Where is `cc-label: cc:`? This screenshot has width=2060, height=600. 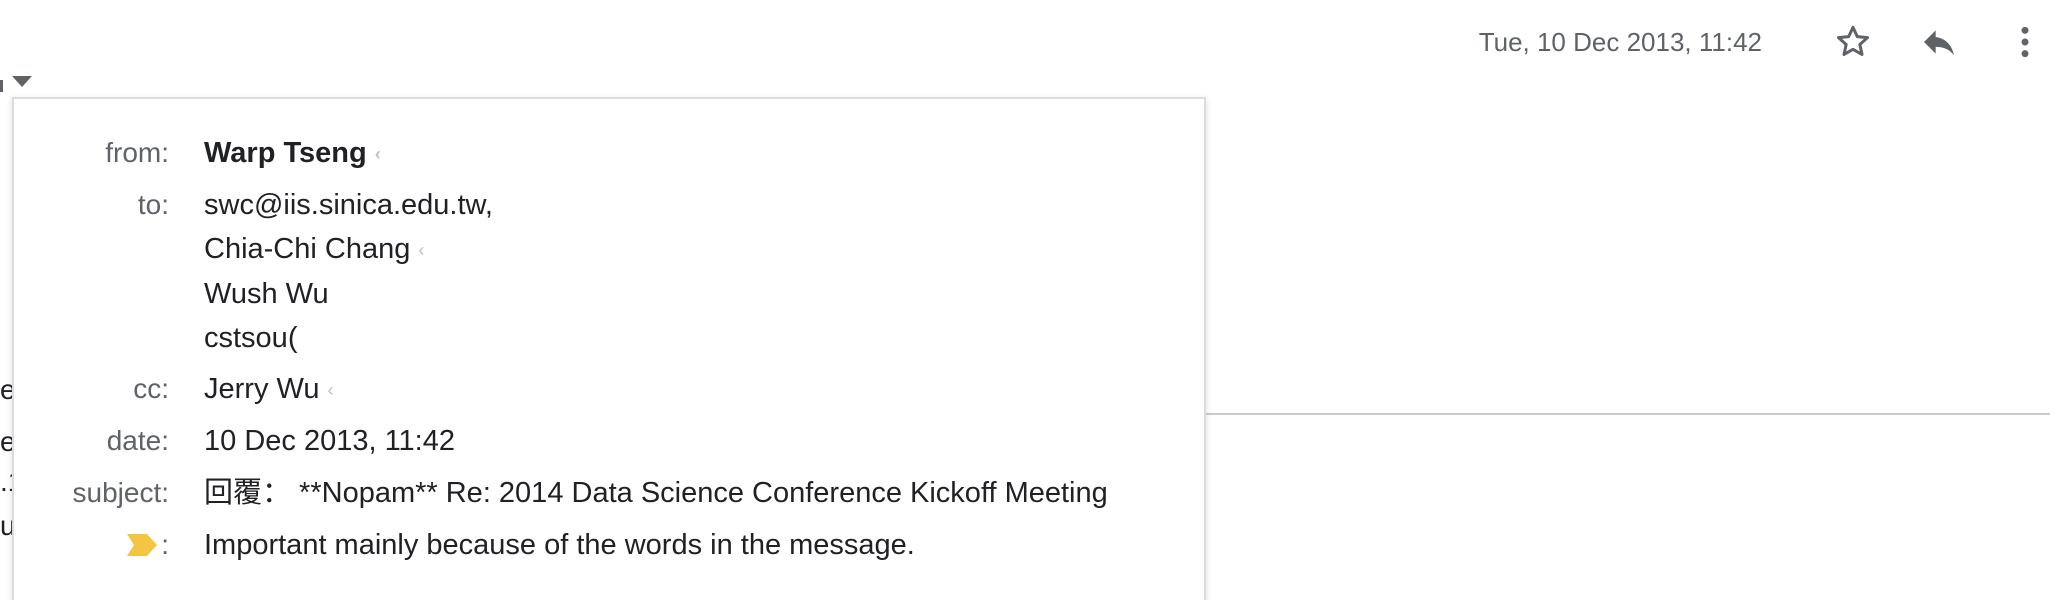
cc-label: cc: is located at coordinates (151, 388).